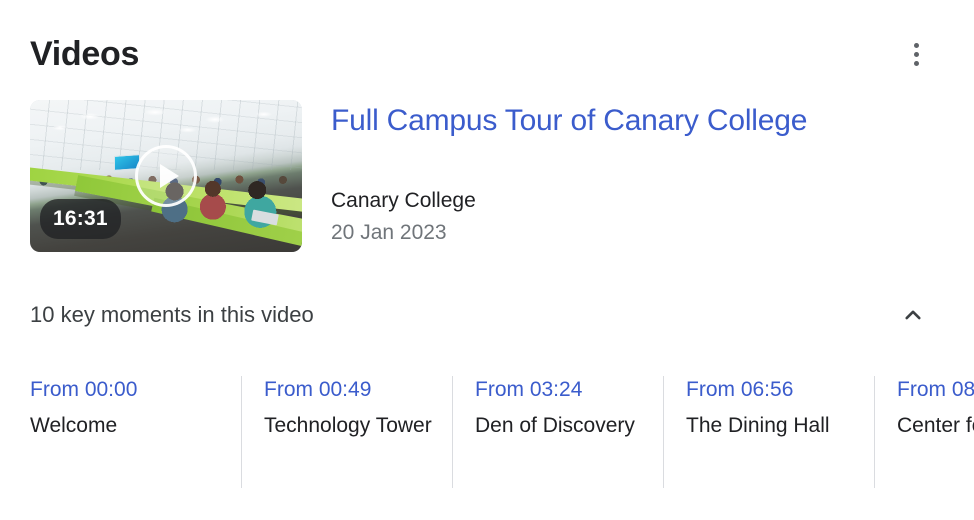 This screenshot has height=520, width=974. What do you see at coordinates (349, 390) in the screenshot?
I see `key-moment-timestamp: From 00:49` at bounding box center [349, 390].